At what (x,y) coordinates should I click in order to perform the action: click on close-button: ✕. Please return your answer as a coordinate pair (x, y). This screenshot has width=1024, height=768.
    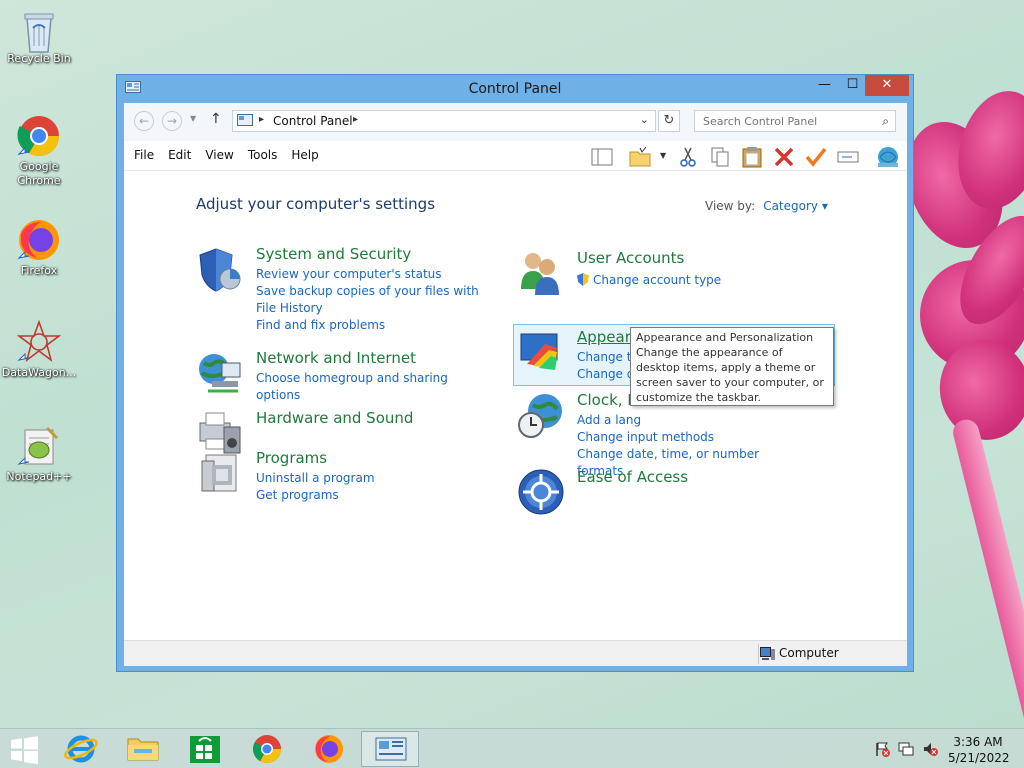
    Looking at the image, I should click on (887, 85).